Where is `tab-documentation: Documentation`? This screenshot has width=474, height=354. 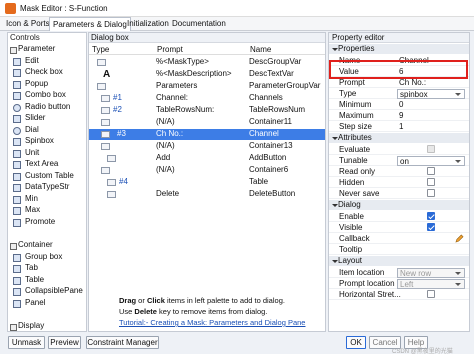
tab-documentation: Documentation is located at coordinates (199, 23).